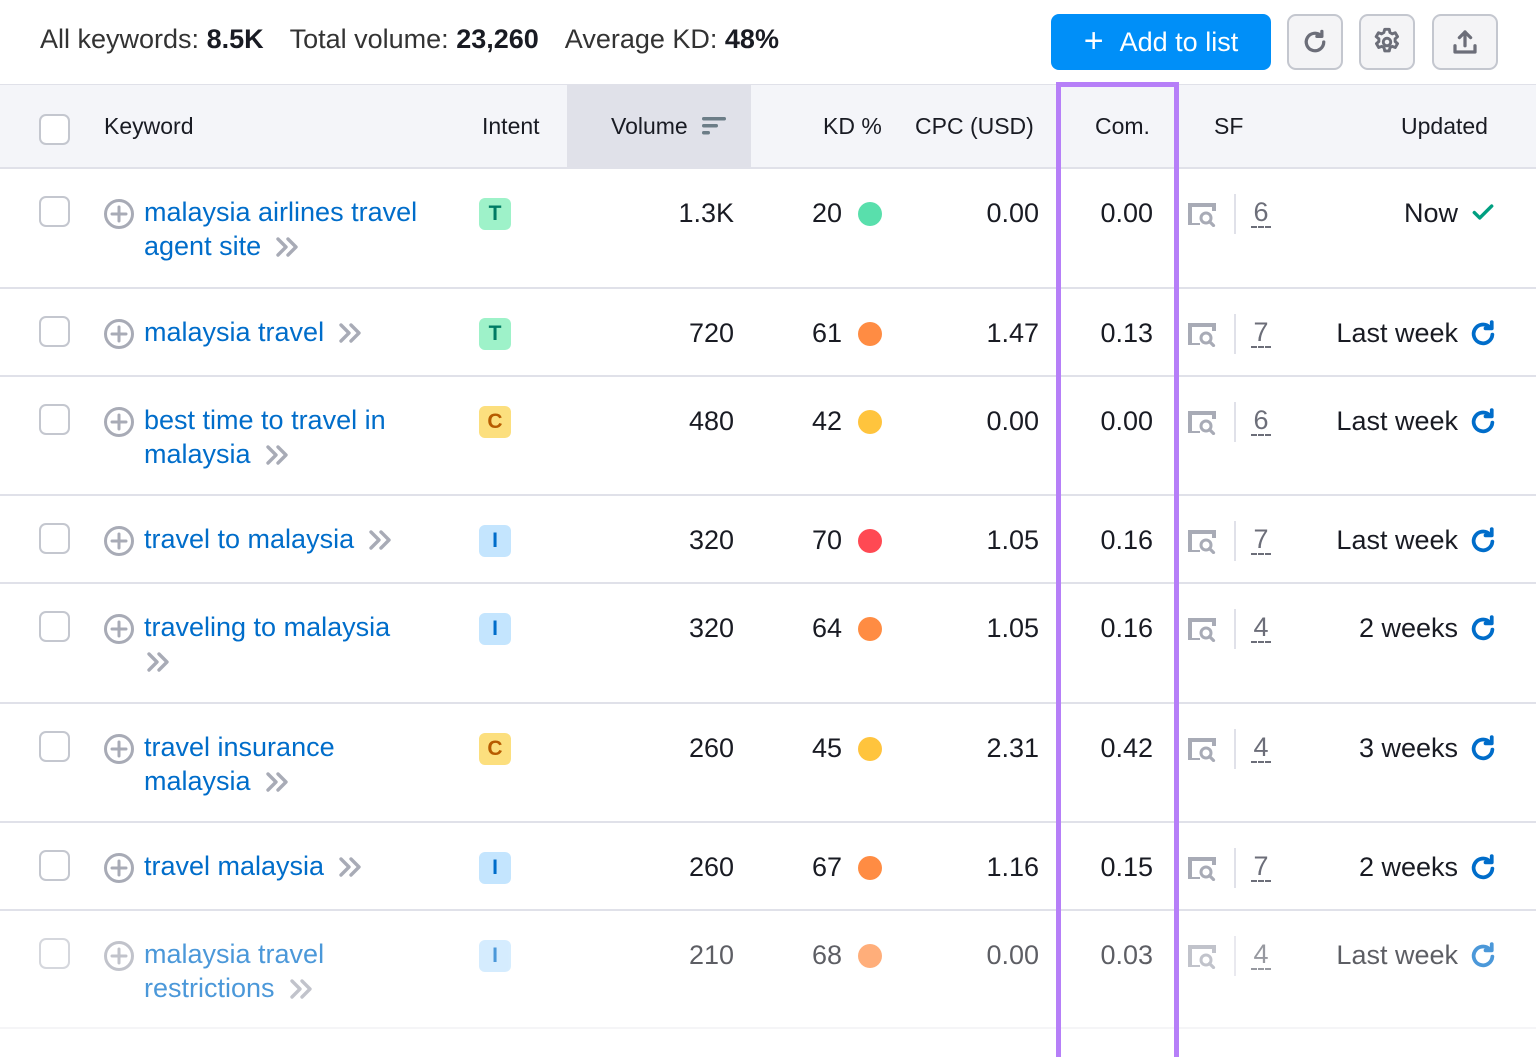 This screenshot has height=1057, width=1536. What do you see at coordinates (54, 129) in the screenshot?
I see `select-all-checkbox` at bounding box center [54, 129].